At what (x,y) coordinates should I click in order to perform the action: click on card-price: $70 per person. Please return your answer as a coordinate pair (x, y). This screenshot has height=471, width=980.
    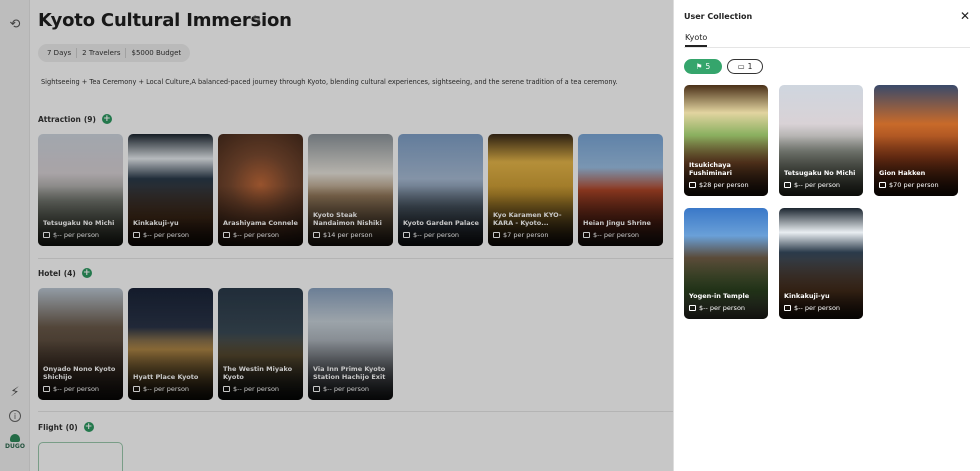
    Looking at the image, I should click on (914, 185).